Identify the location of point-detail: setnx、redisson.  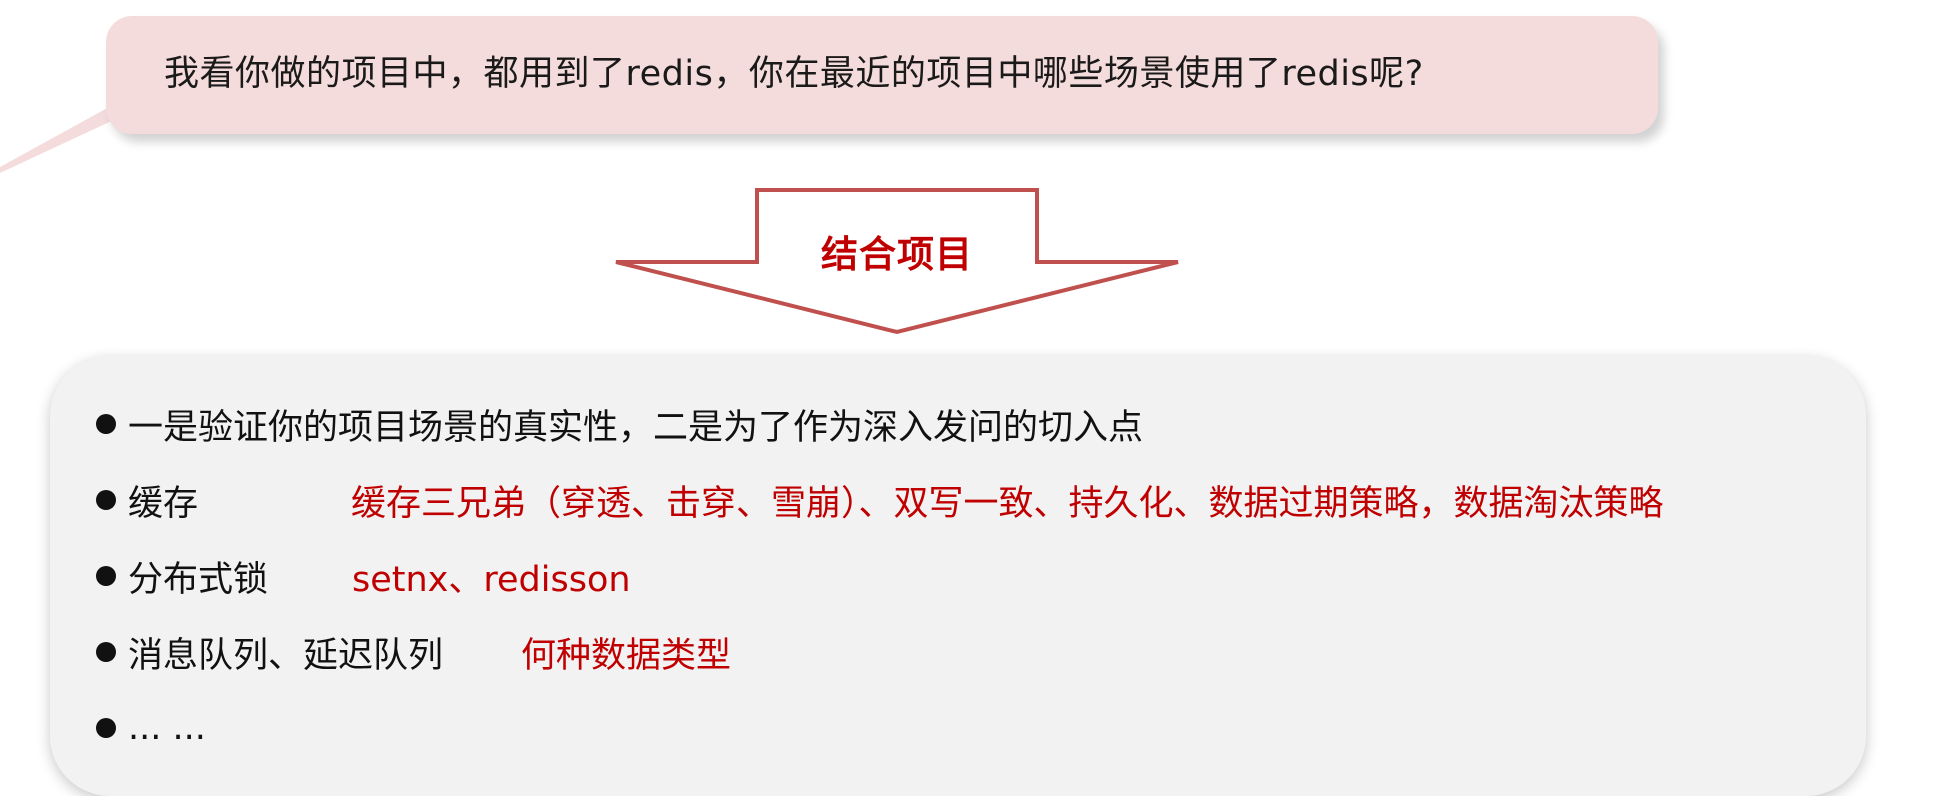
(491, 579).